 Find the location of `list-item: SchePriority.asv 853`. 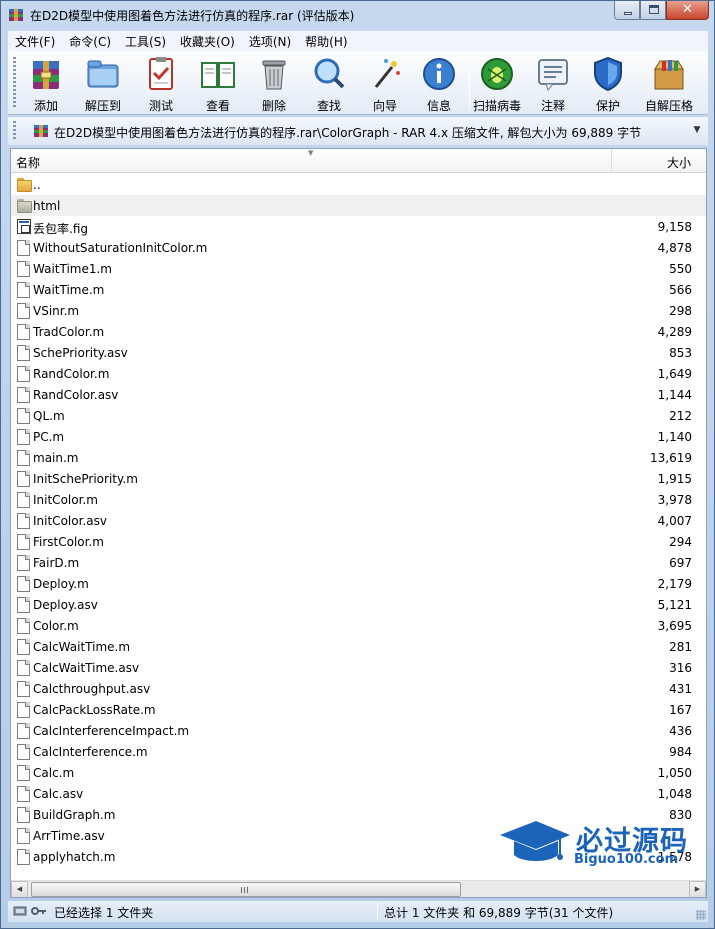

list-item: SchePriority.asv 853 is located at coordinates (358, 352).